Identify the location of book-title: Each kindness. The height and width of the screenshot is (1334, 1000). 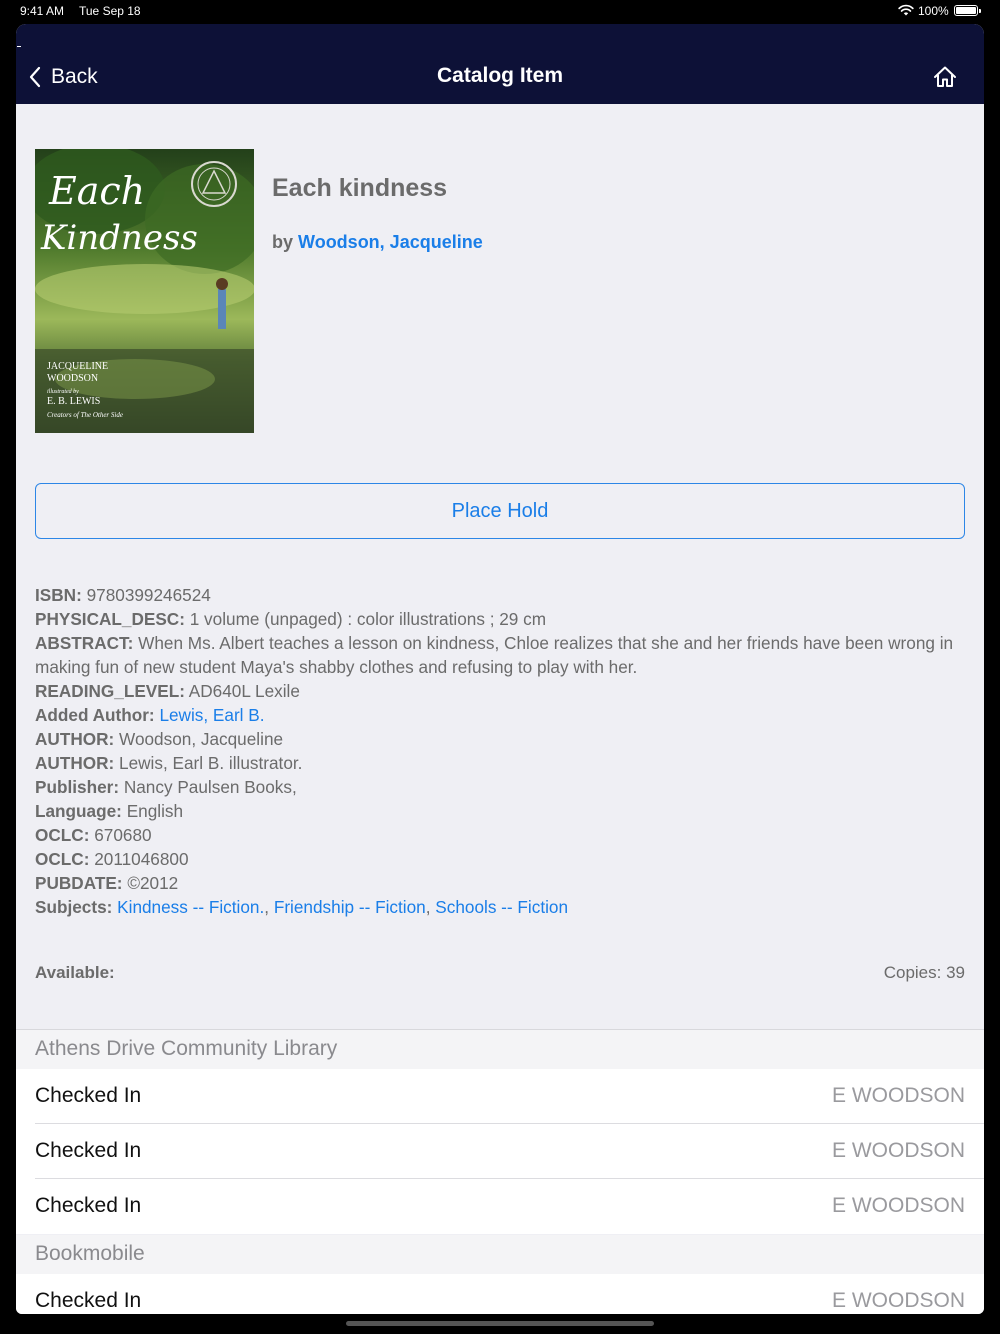
(360, 188).